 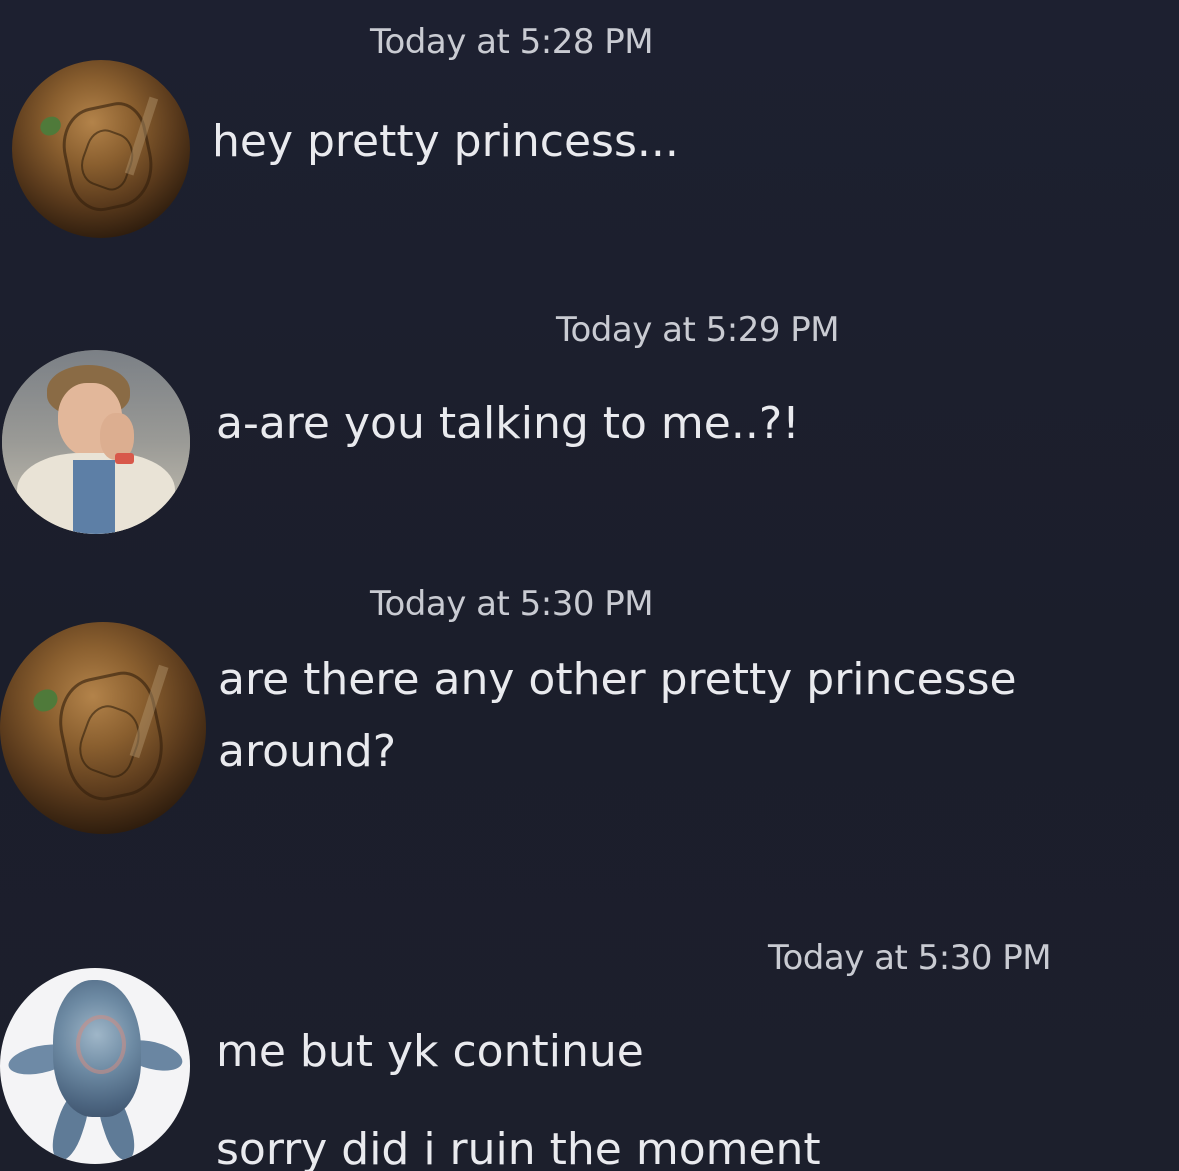 What do you see at coordinates (617, 679) in the screenshot?
I see `message-text: are there any other pretty princesse` at bounding box center [617, 679].